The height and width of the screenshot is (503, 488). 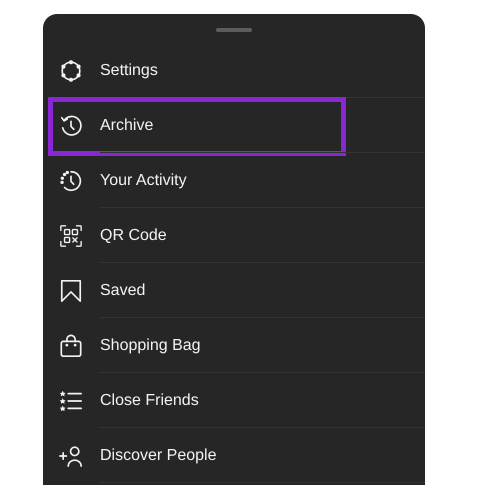 What do you see at coordinates (143, 181) in the screenshot?
I see `menu-item-label: Your Activity` at bounding box center [143, 181].